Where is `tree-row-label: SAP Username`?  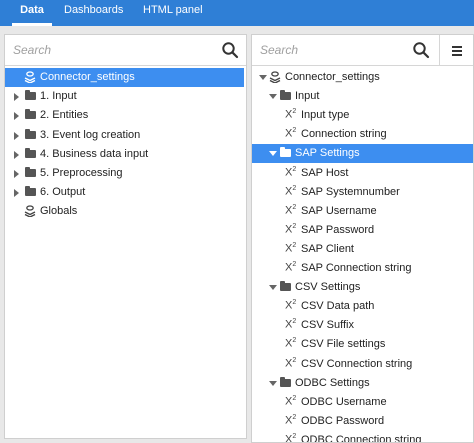
tree-row-label: SAP Username is located at coordinates (339, 210).